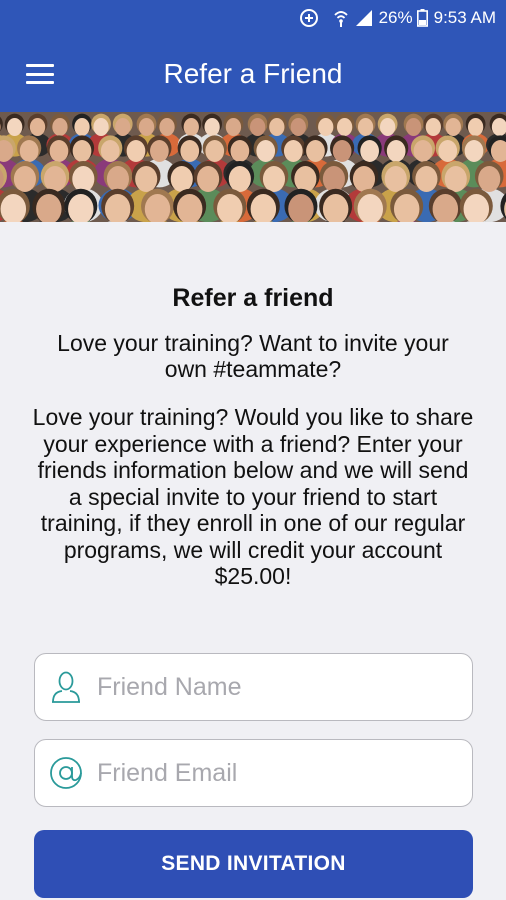 This screenshot has width=506, height=900. Describe the element at coordinates (66, 773) in the screenshot. I see `at-sign-icon` at that location.